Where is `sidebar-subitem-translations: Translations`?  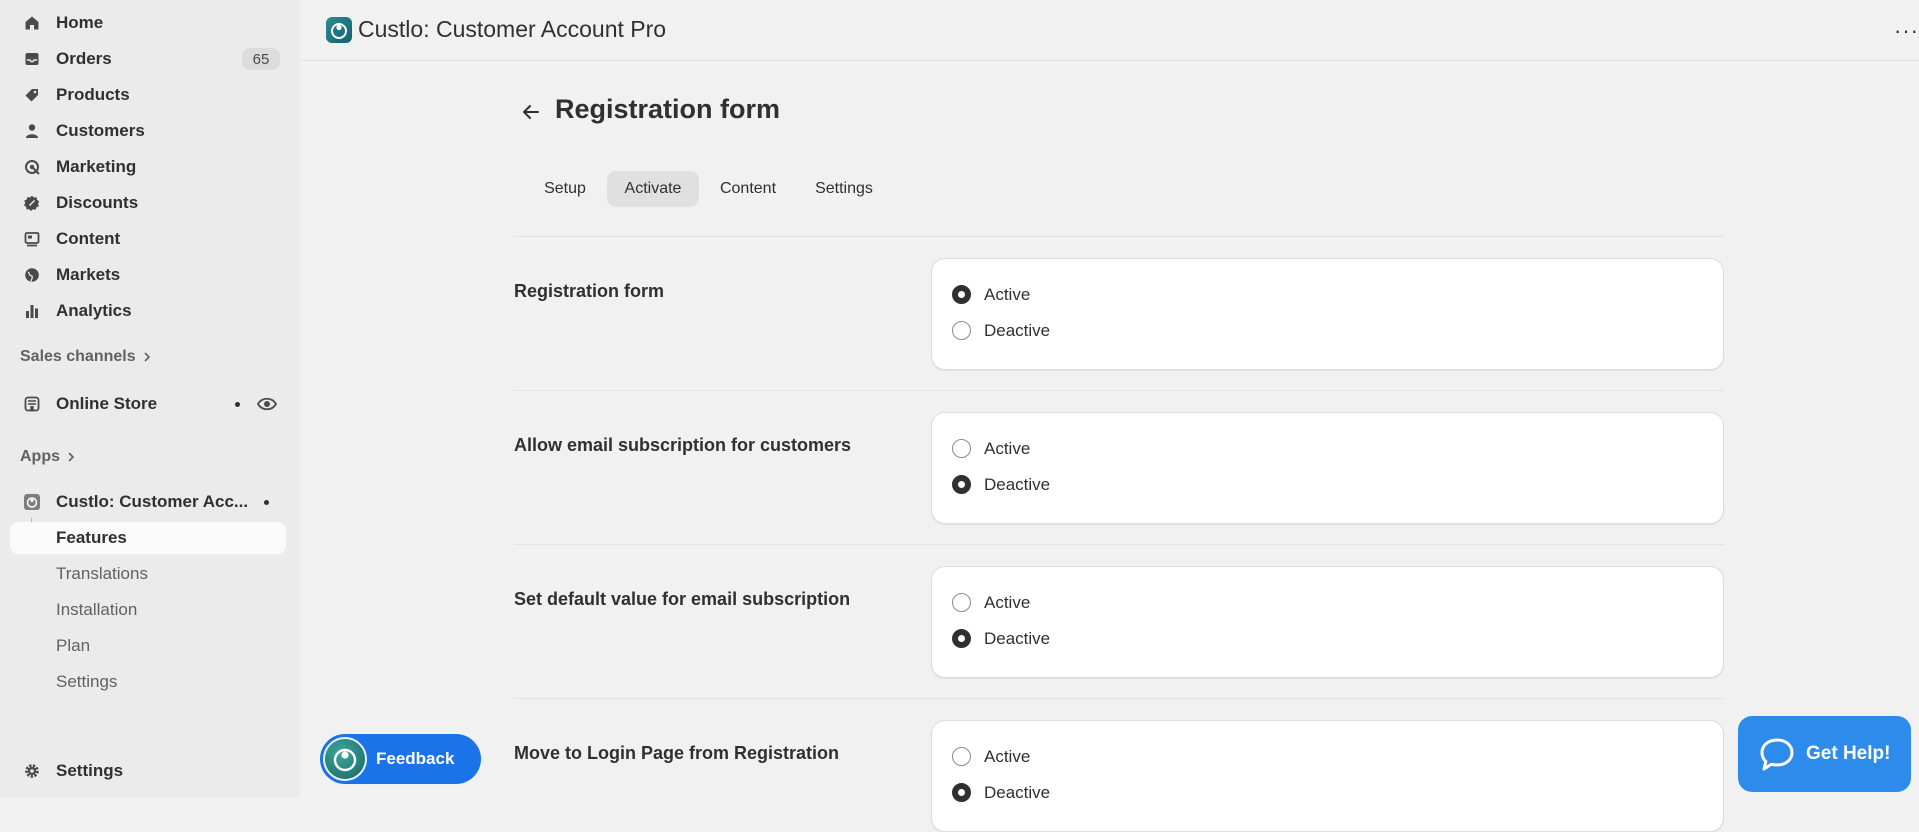
sidebar-subitem-translations: Translations is located at coordinates (148, 574).